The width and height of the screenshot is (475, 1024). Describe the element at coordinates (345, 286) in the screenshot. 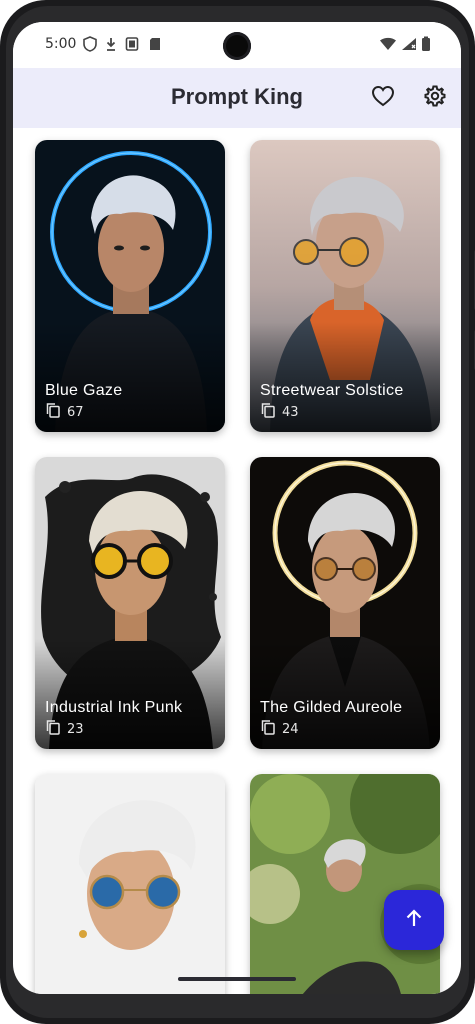

I see `prompt-card-streetwear-solstice: Streetwear Solstice 43` at that location.